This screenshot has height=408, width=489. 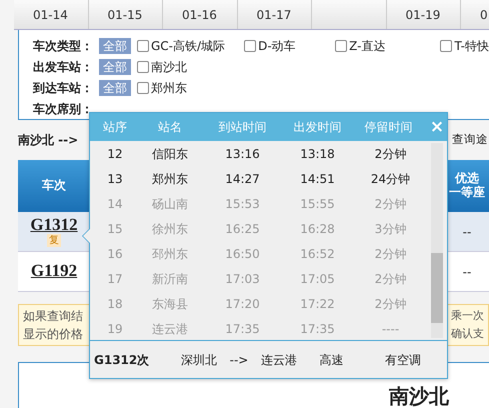 What do you see at coordinates (384, 45) in the screenshot?
I see `filter-option: Z-直达` at bounding box center [384, 45].